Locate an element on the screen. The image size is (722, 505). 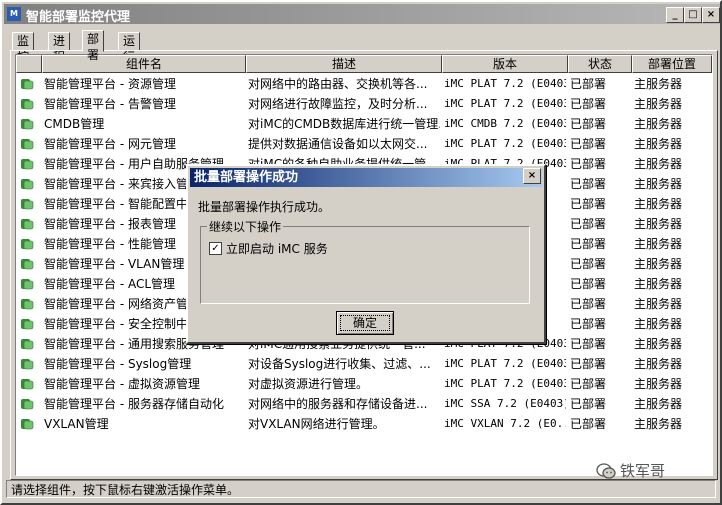
column-header-version: 版本 is located at coordinates (505, 64).